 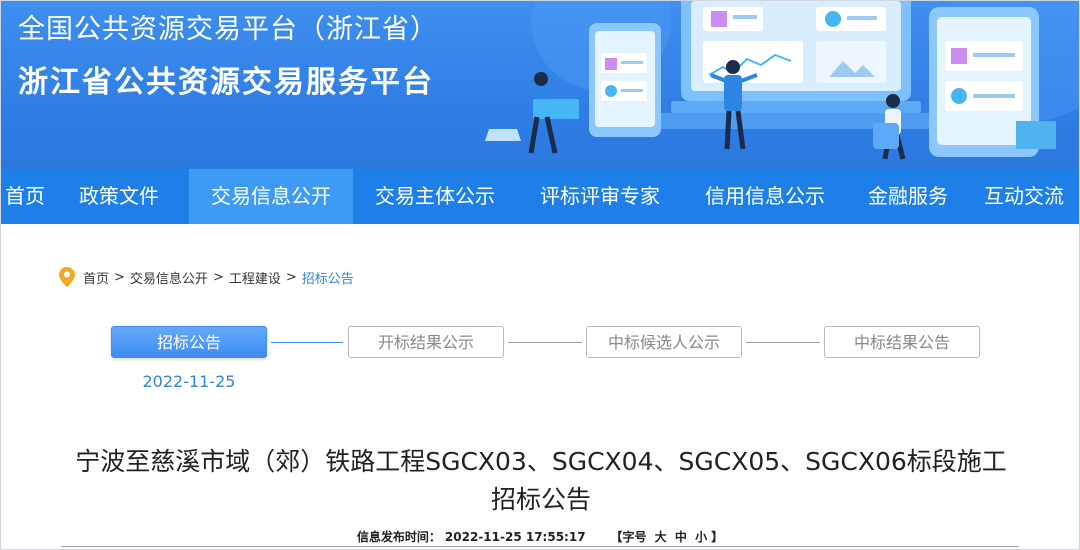 What do you see at coordinates (600, 196) in the screenshot?
I see `nav-item-experts: 评标评审专家` at bounding box center [600, 196].